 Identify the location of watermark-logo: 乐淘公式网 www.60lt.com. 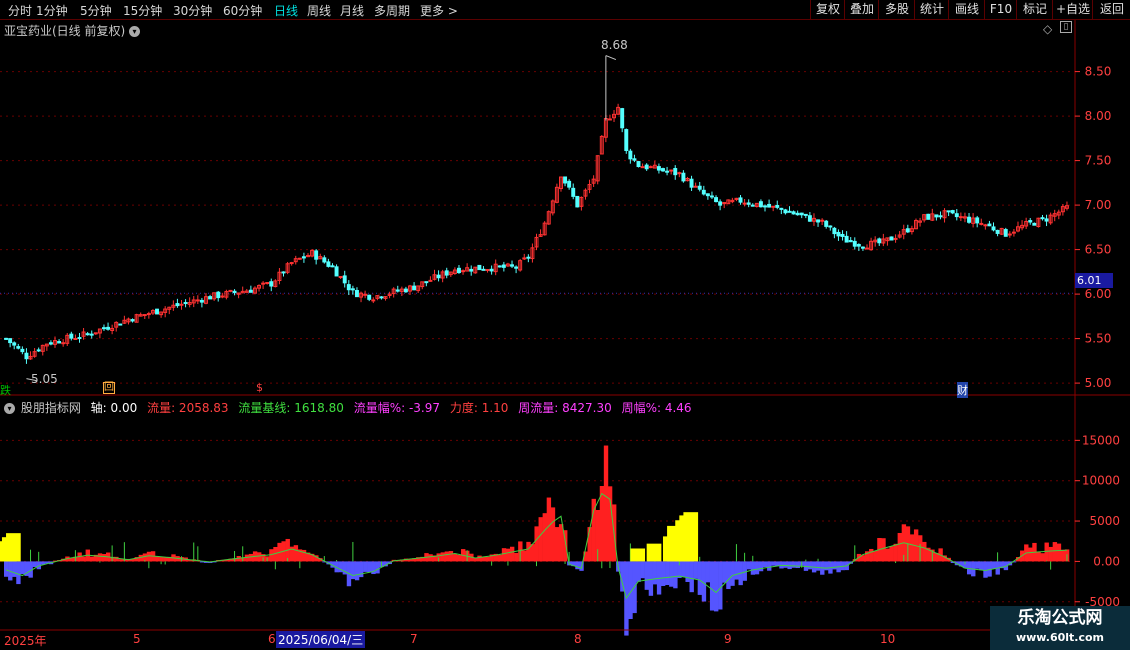
(1060, 628).